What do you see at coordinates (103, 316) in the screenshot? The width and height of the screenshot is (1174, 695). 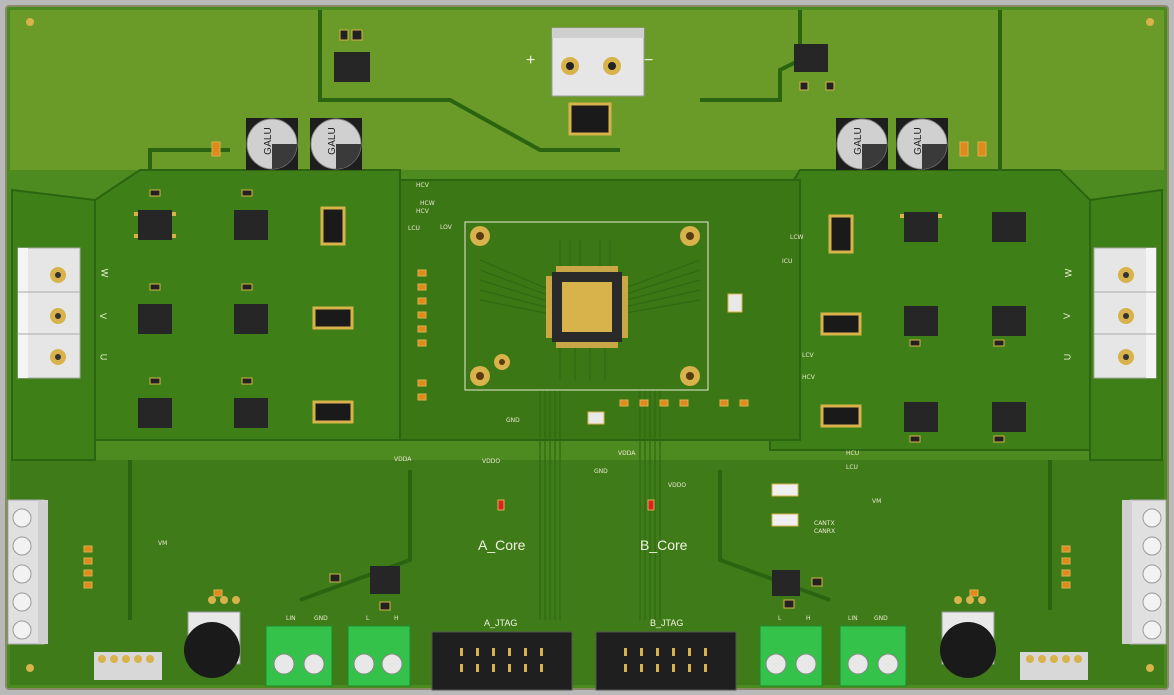 I see `left-phase-v: V` at bounding box center [103, 316].